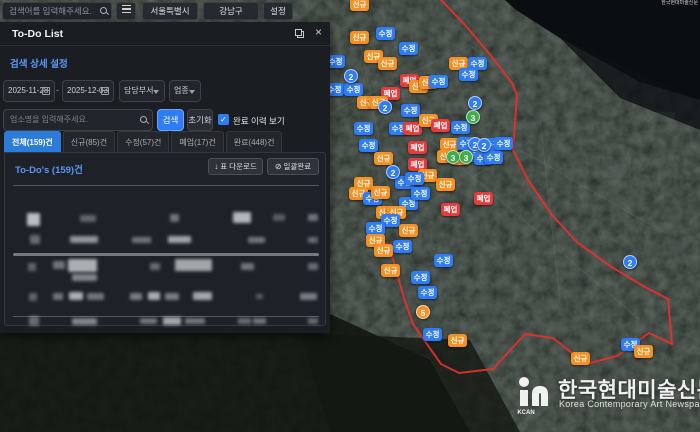 The width and height of the screenshot is (700, 432). I want to click on industry-select-value: 업종, so click(181, 90).